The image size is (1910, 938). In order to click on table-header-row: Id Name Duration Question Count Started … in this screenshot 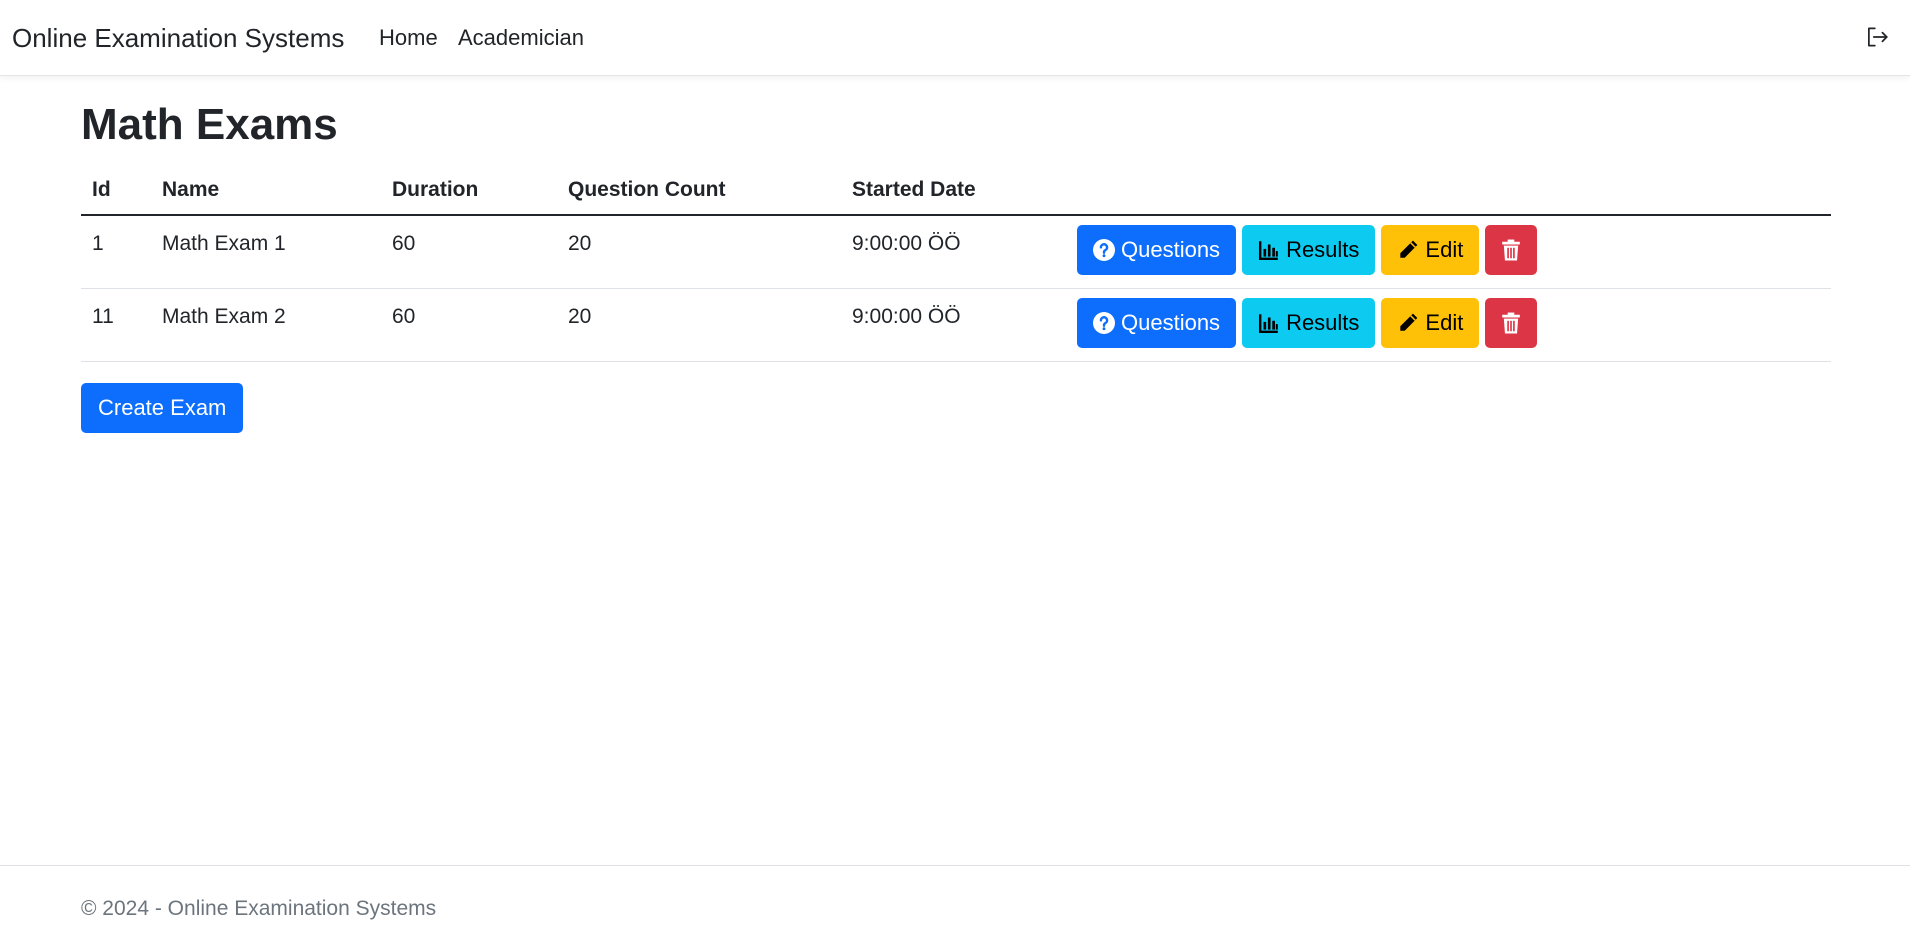, I will do `click(956, 191)`.